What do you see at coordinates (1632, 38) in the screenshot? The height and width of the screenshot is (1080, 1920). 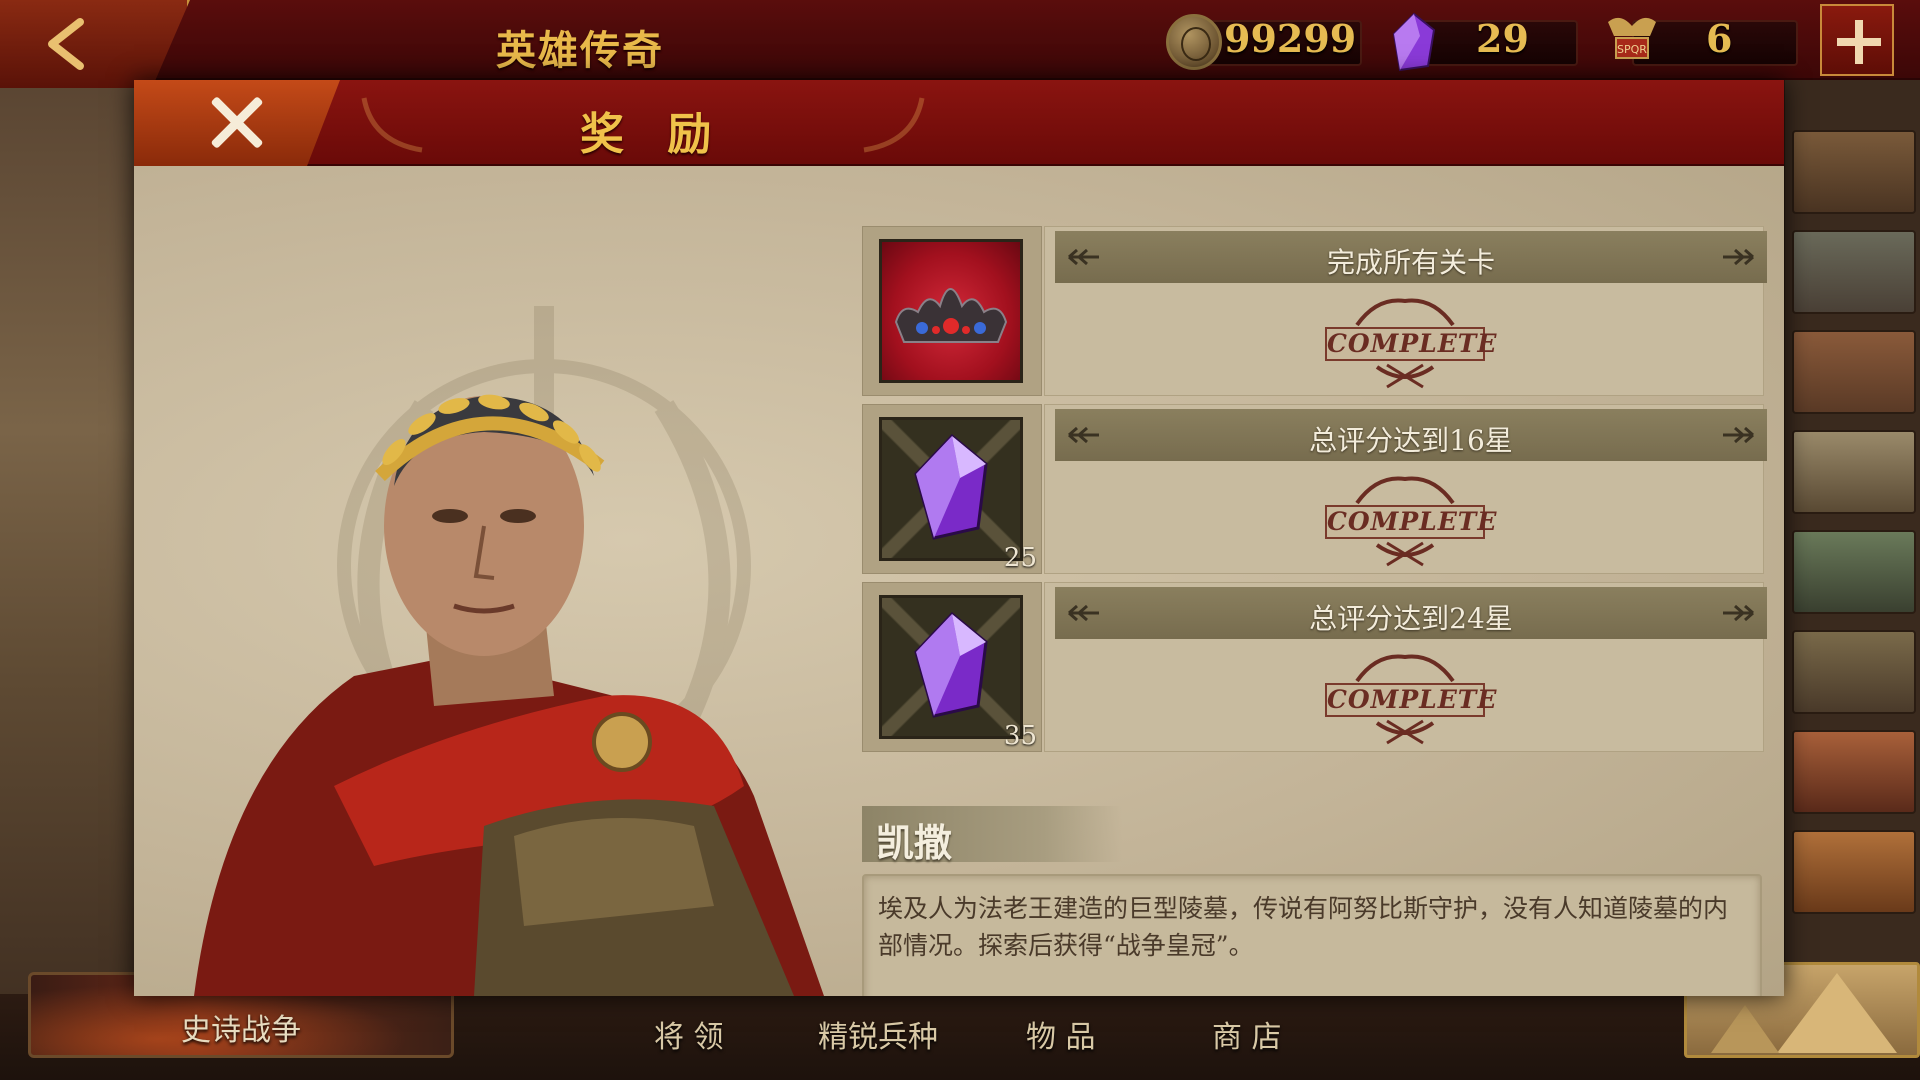 I see `spqr-eagle-icon: SPQR` at bounding box center [1632, 38].